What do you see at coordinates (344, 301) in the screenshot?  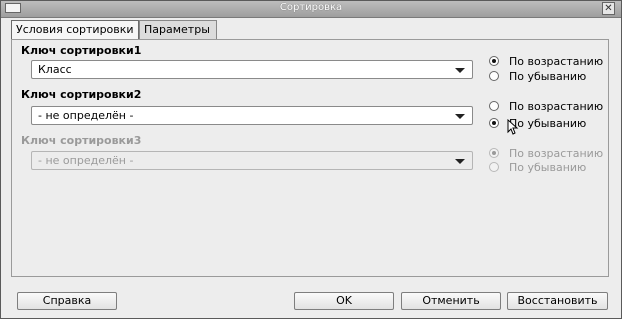 I see `ok-button: OK` at bounding box center [344, 301].